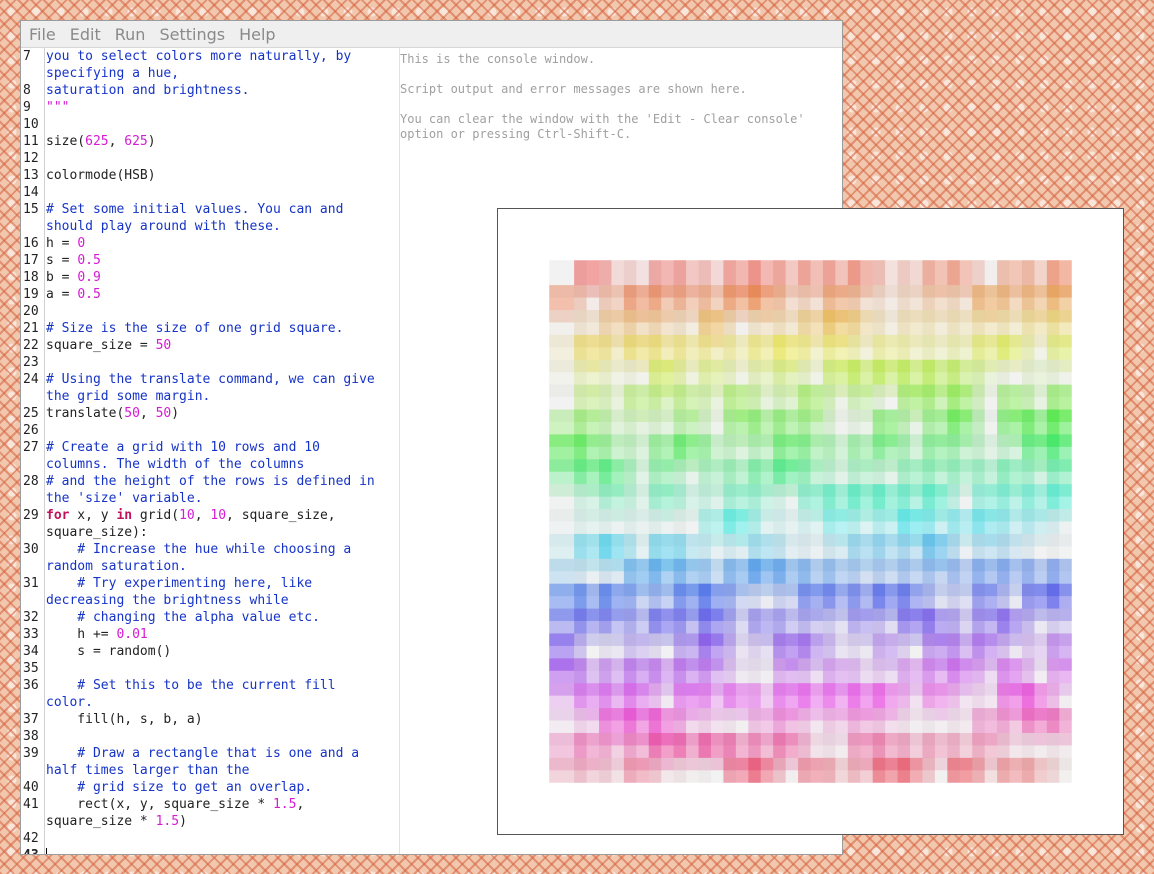  What do you see at coordinates (222, 600) in the screenshot?
I see `code-text: decreasing the brightness while` at bounding box center [222, 600].